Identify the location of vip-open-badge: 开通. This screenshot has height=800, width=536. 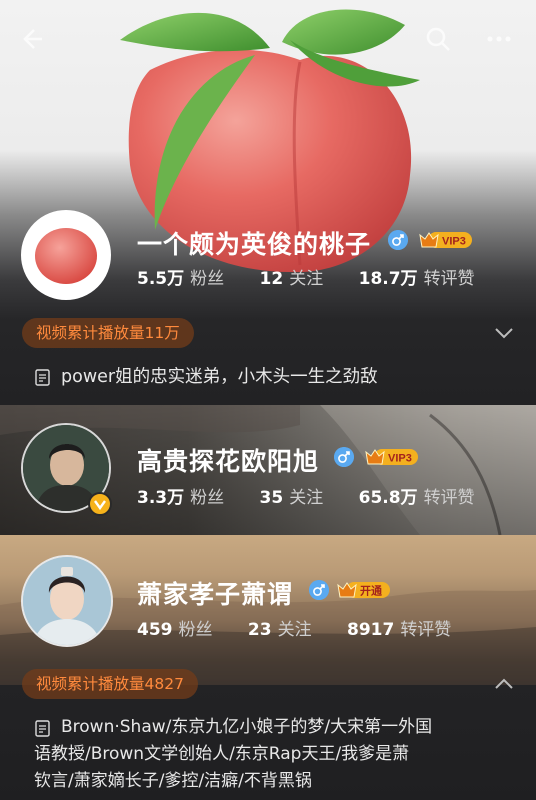
(365, 590).